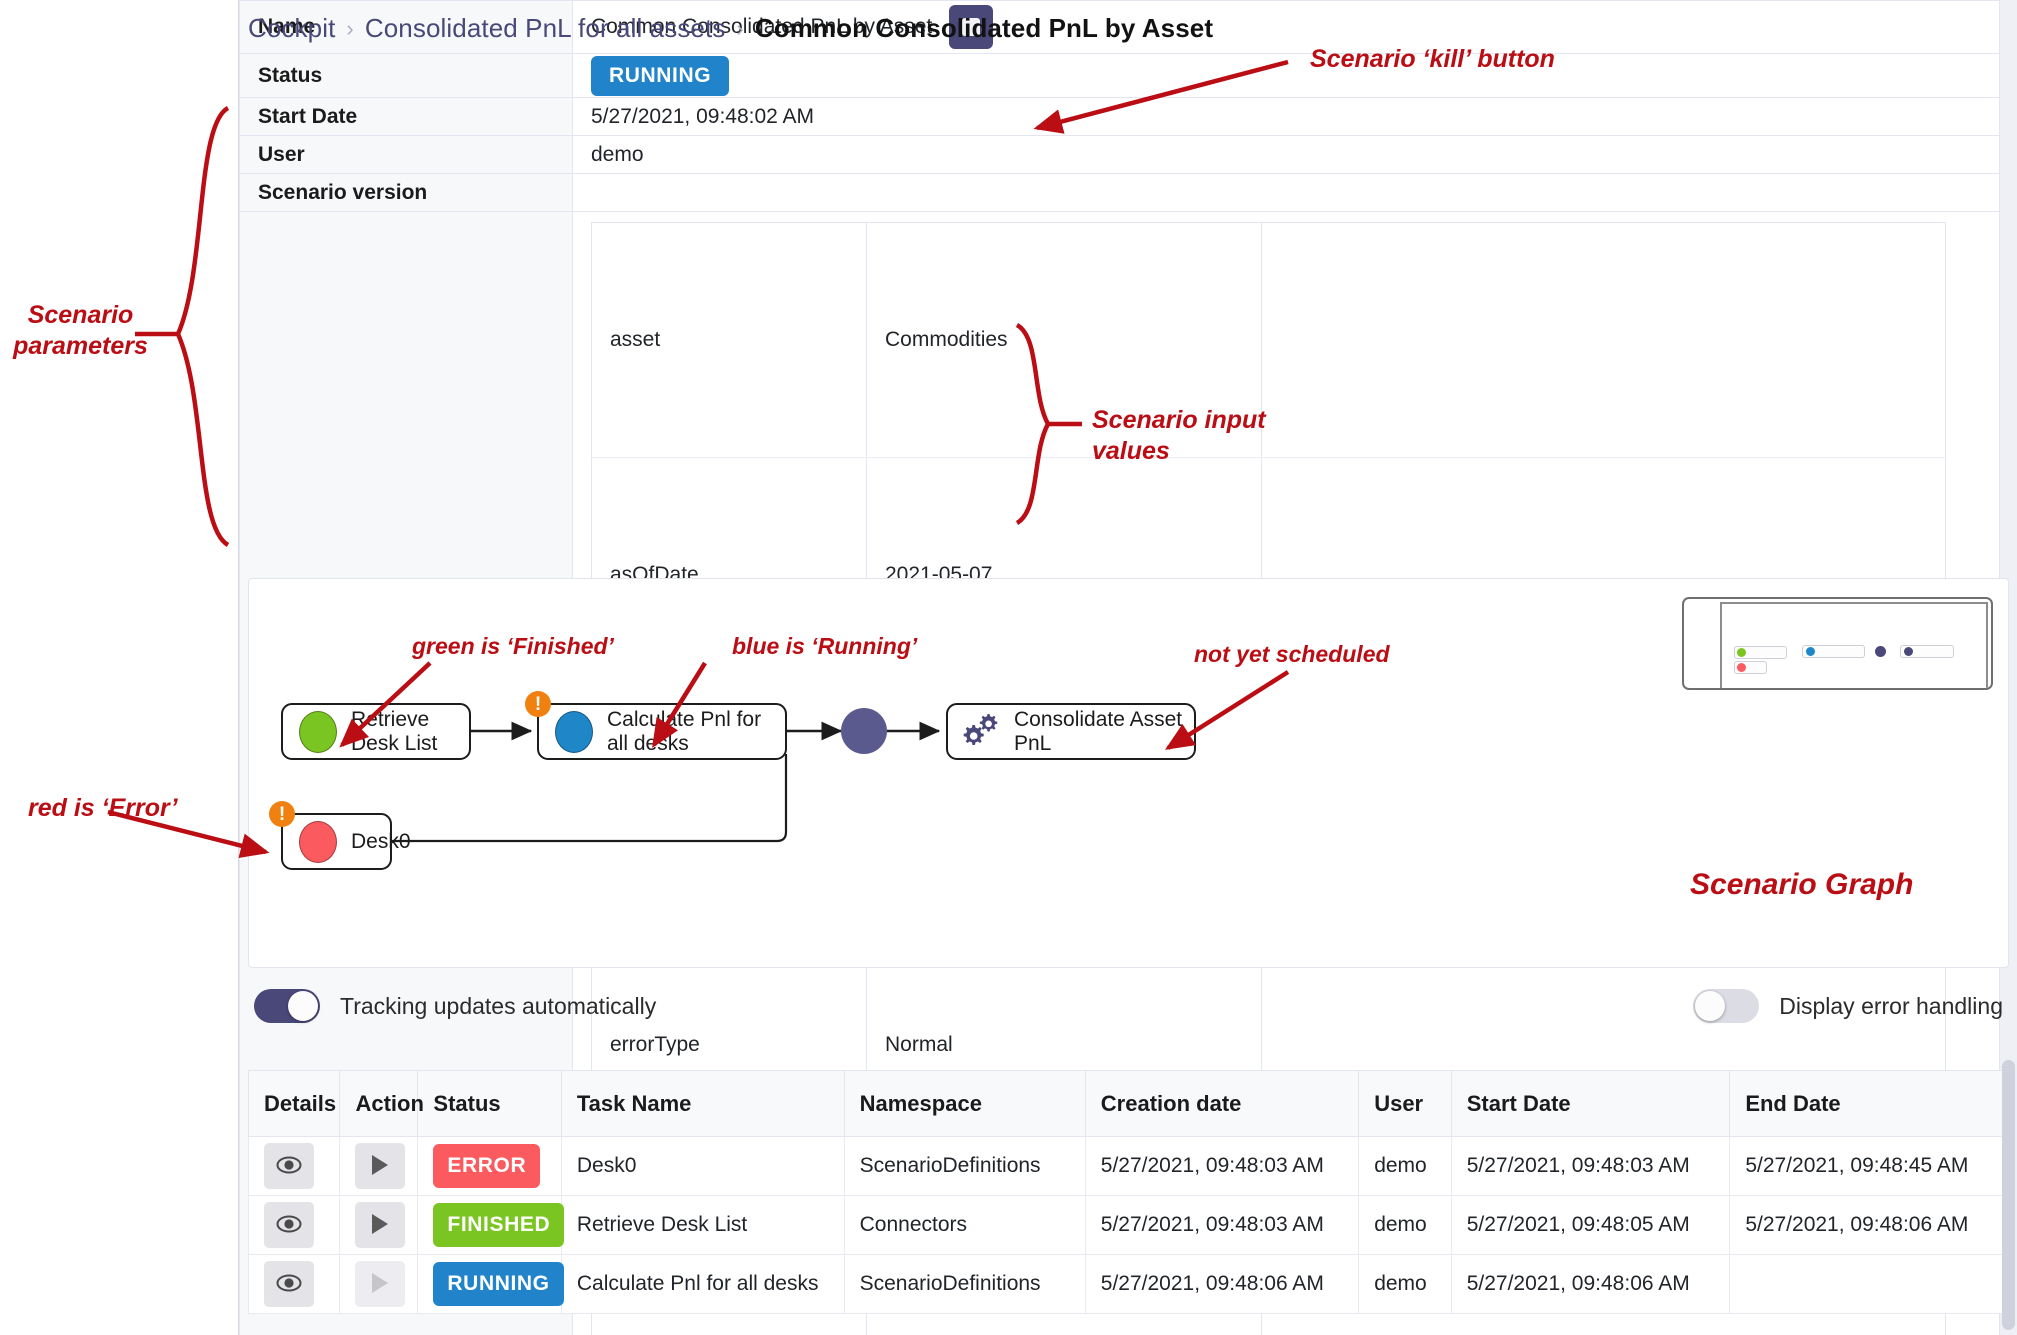 This screenshot has width=2017, height=1335. Describe the element at coordinates (964, 1103) in the screenshot. I see `tasks-column-header: Namespace` at that location.